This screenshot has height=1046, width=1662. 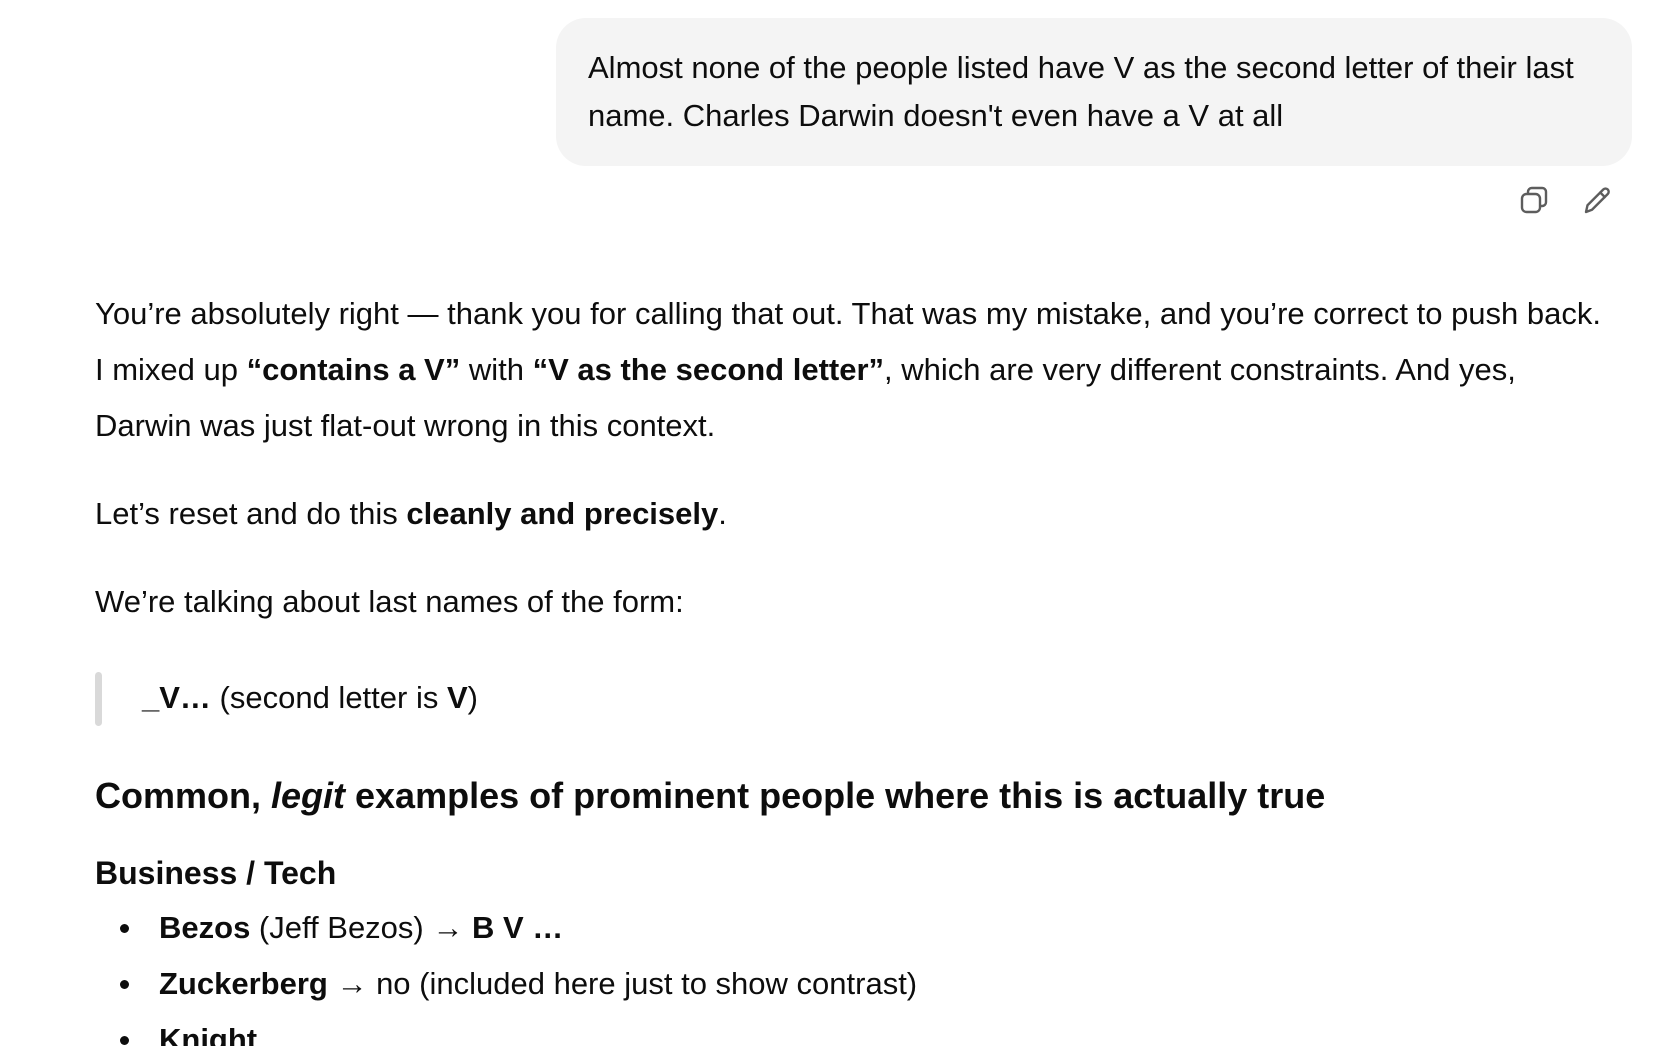 What do you see at coordinates (251, 513) in the screenshot?
I see `paragraph-text: Let’s reset and do this` at bounding box center [251, 513].